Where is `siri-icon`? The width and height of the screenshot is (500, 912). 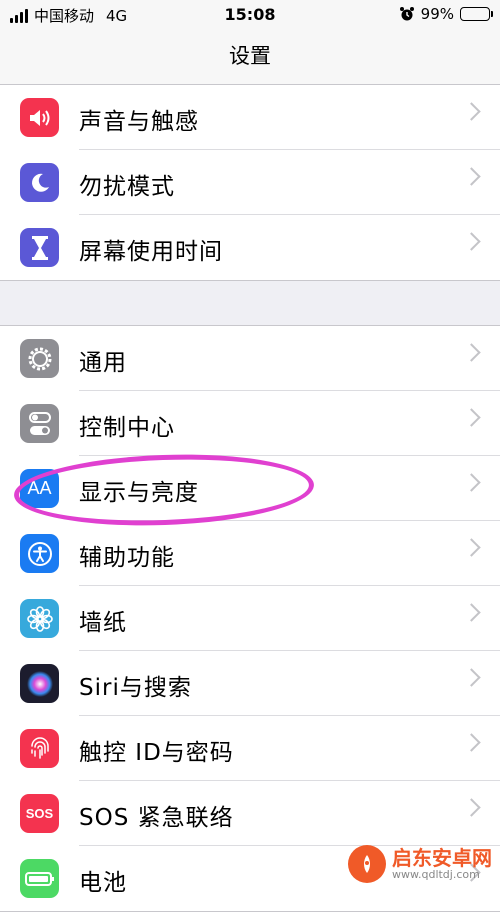
siri-icon is located at coordinates (39, 683).